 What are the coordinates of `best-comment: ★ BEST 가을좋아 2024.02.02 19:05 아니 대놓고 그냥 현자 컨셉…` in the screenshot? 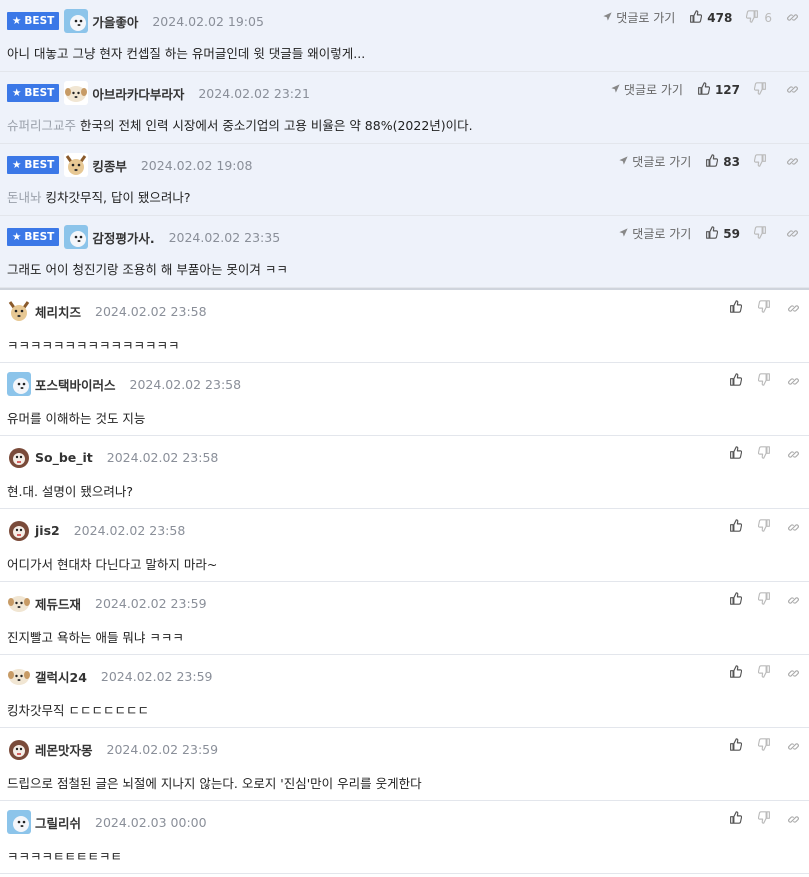 It's located at (404, 36).